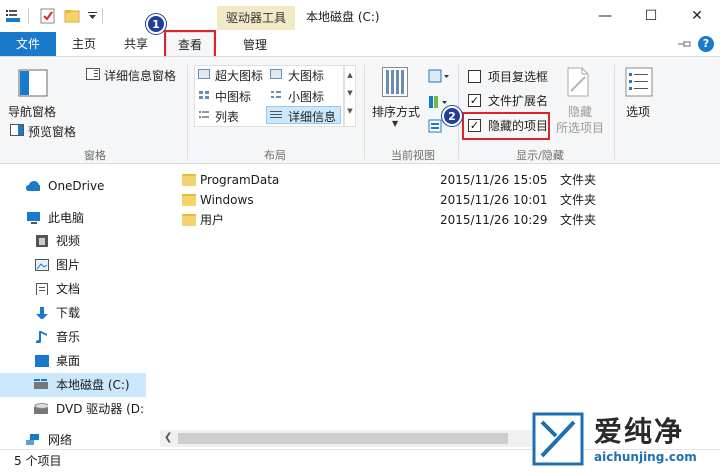 This screenshot has height=472, width=720. What do you see at coordinates (79, 241) in the screenshot?
I see `nav-item-videos: 视频` at bounding box center [79, 241].